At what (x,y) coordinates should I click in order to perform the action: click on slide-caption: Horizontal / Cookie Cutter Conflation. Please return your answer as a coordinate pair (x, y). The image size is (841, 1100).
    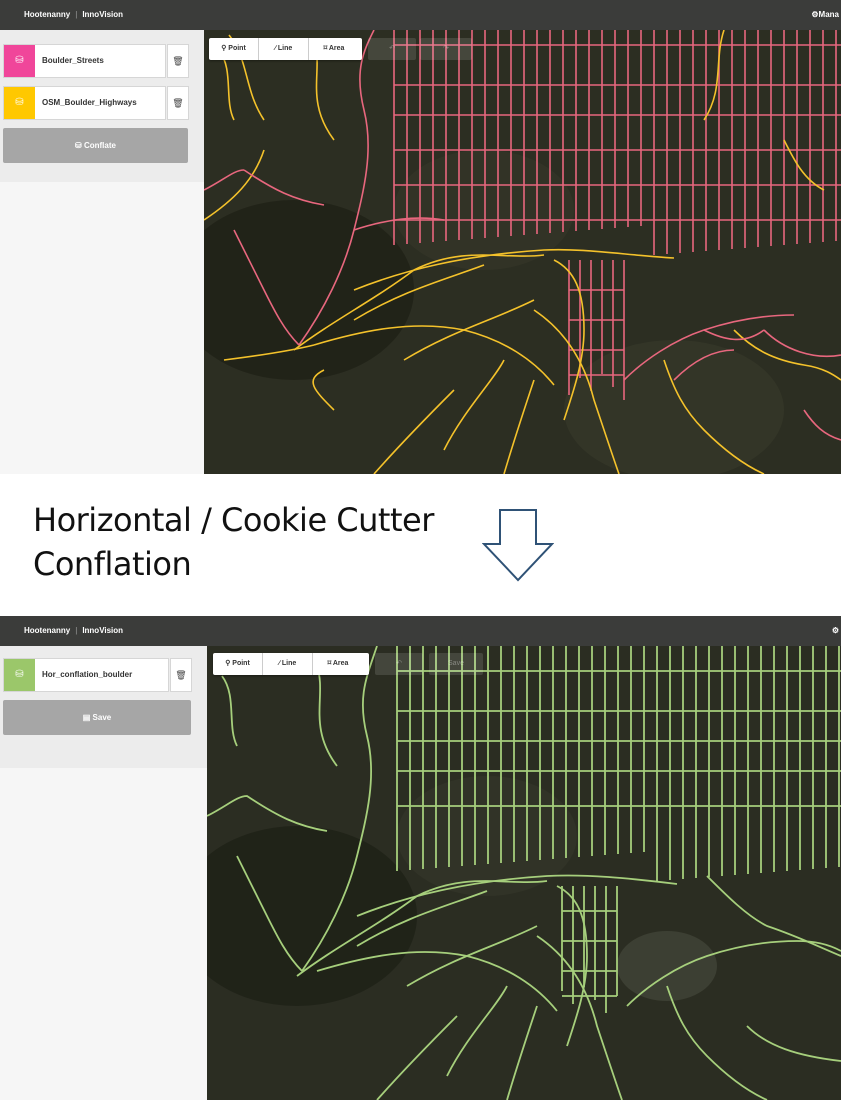
    Looking at the image, I should click on (233, 542).